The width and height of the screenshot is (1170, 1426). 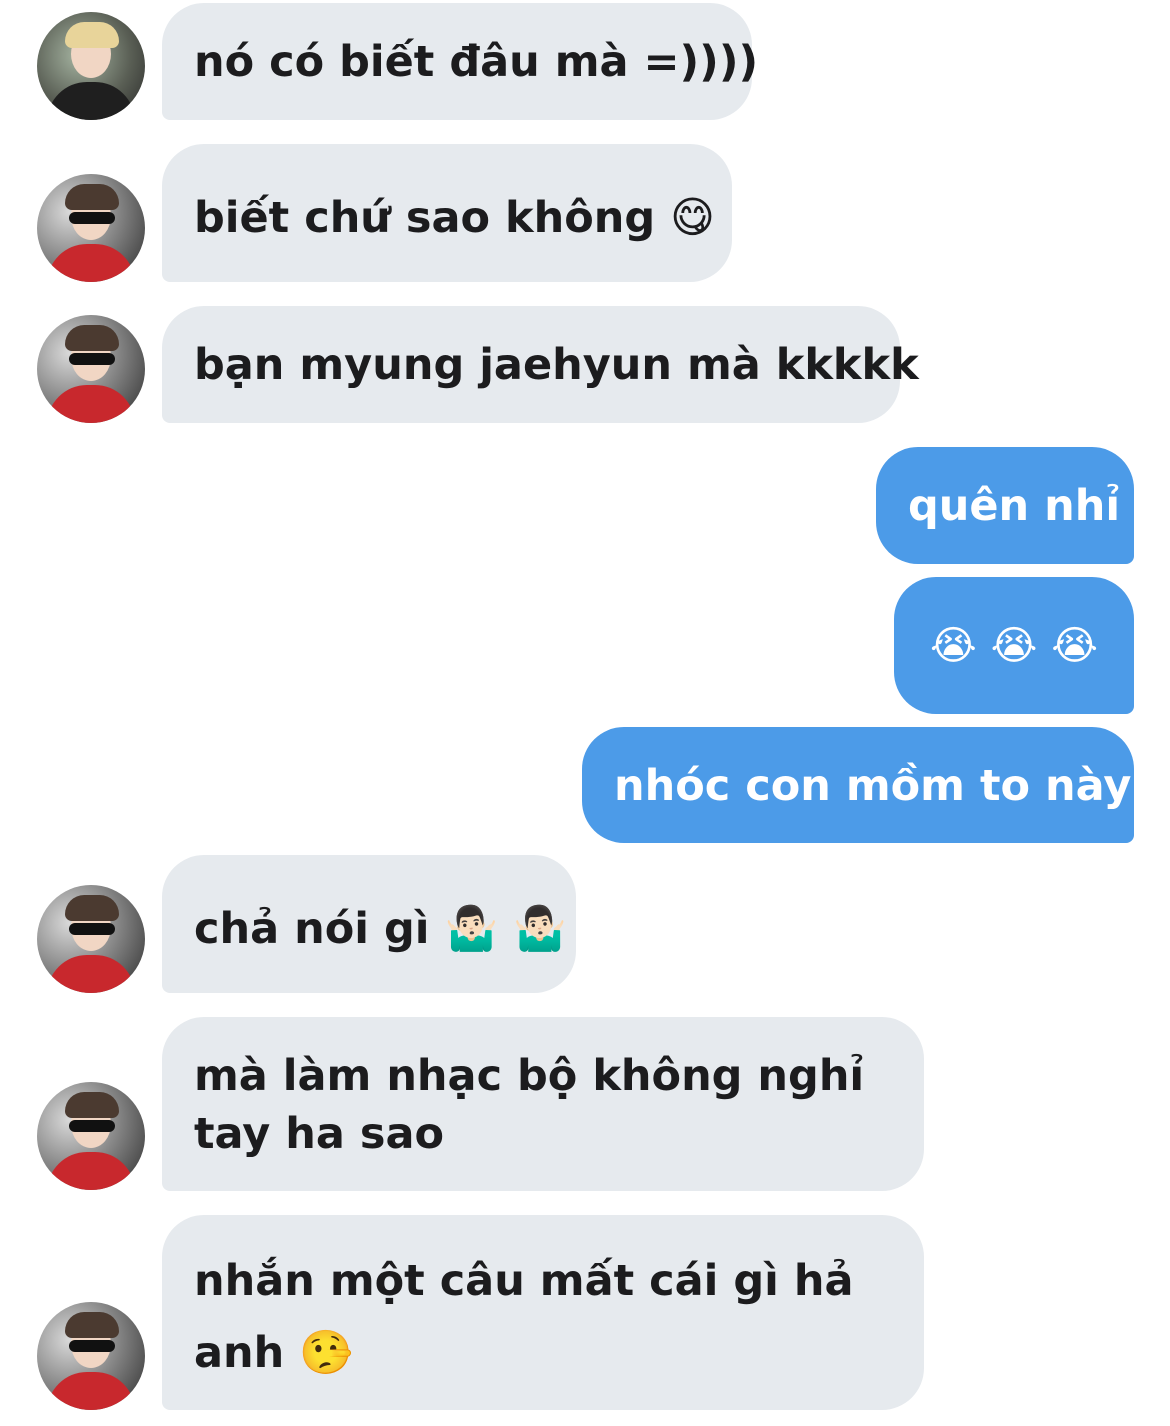 What do you see at coordinates (529, 1076) in the screenshot?
I see `message-text-line: mà làm nhạc bộ không nghỉ` at bounding box center [529, 1076].